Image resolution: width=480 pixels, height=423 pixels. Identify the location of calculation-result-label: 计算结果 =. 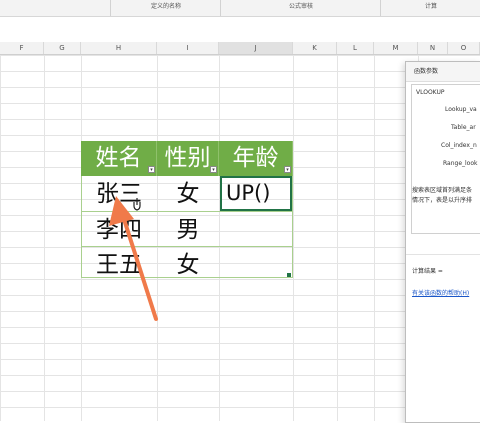
(427, 271).